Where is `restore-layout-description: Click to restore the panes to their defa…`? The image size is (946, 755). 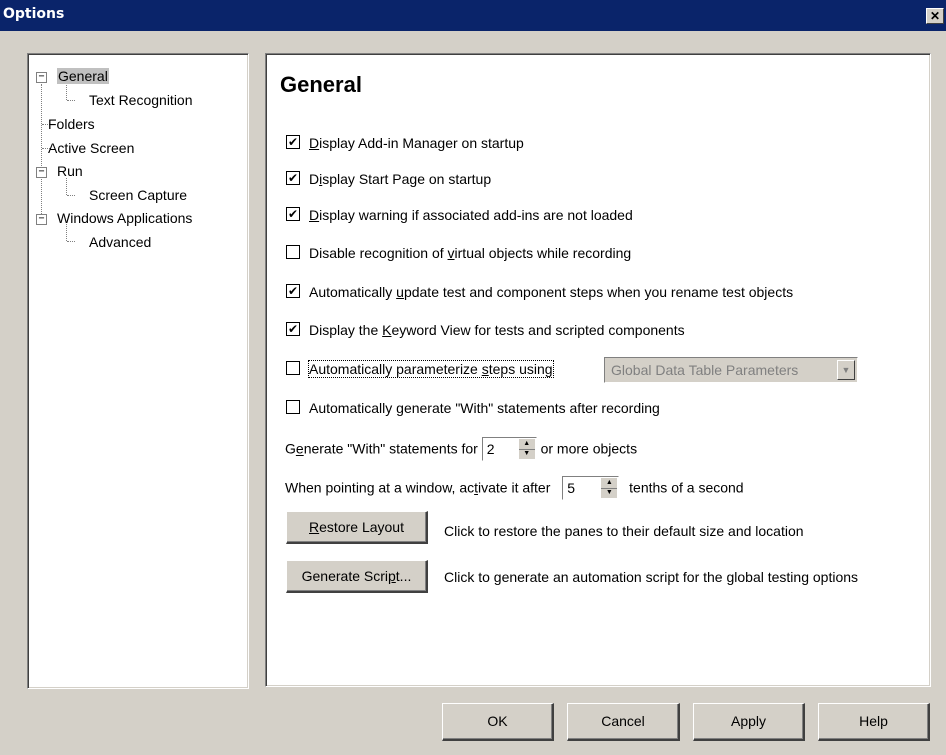
restore-layout-description: Click to restore the panes to their defa… is located at coordinates (624, 531).